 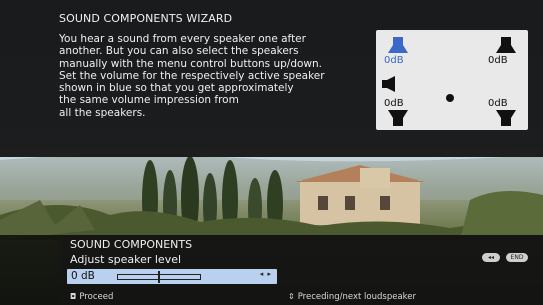 I want to click on rear-left-speaker-icon, so click(x=398, y=118).